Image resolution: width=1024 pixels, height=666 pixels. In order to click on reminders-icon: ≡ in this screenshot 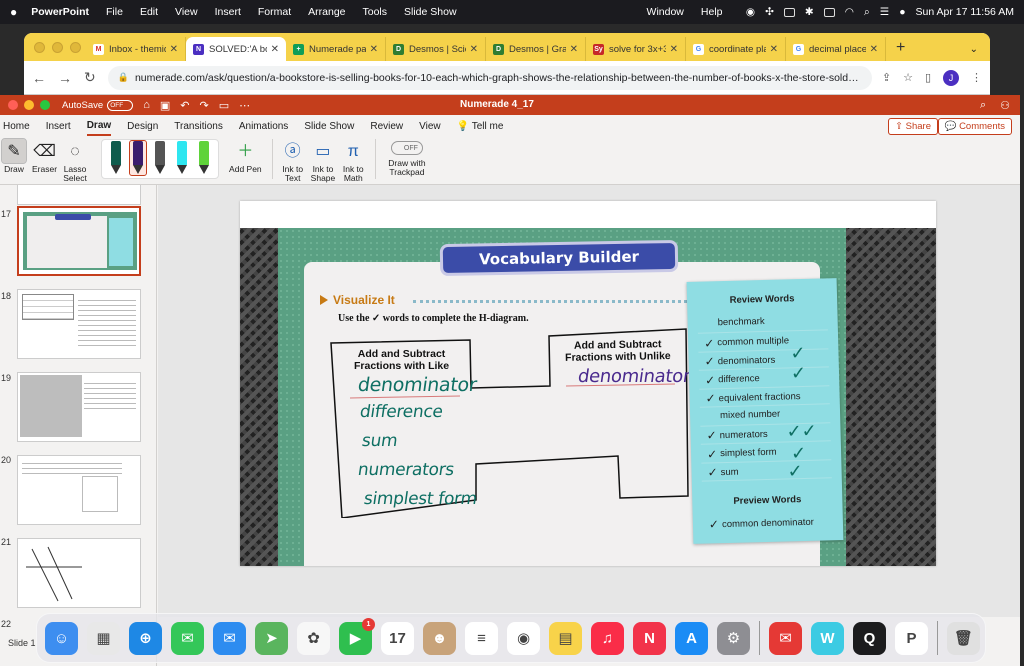, I will do `click(481, 638)`.